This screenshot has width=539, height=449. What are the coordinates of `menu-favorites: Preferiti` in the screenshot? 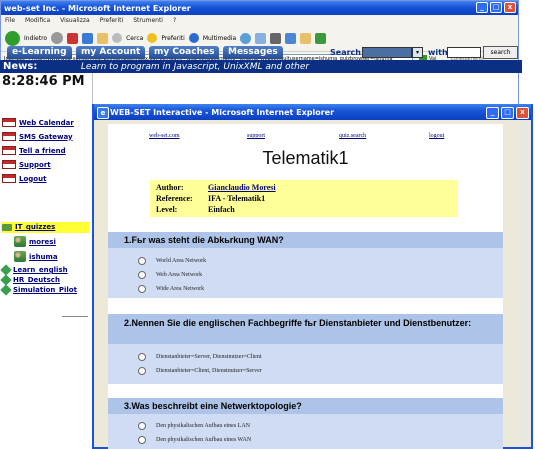 It's located at (112, 20).